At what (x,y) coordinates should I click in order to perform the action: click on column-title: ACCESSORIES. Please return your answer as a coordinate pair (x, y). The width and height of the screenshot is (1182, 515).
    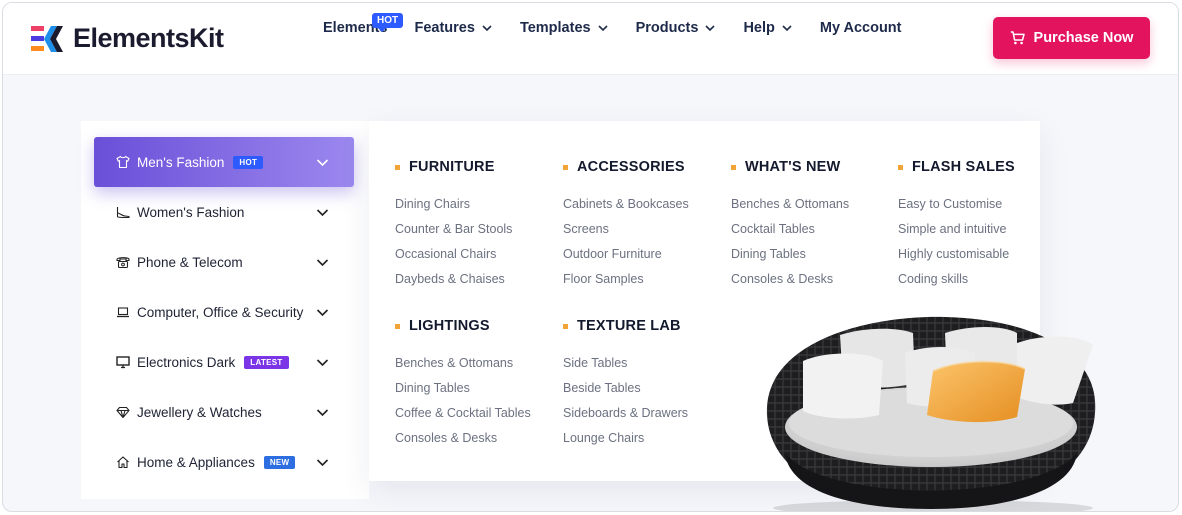
    Looking at the image, I should click on (626, 167).